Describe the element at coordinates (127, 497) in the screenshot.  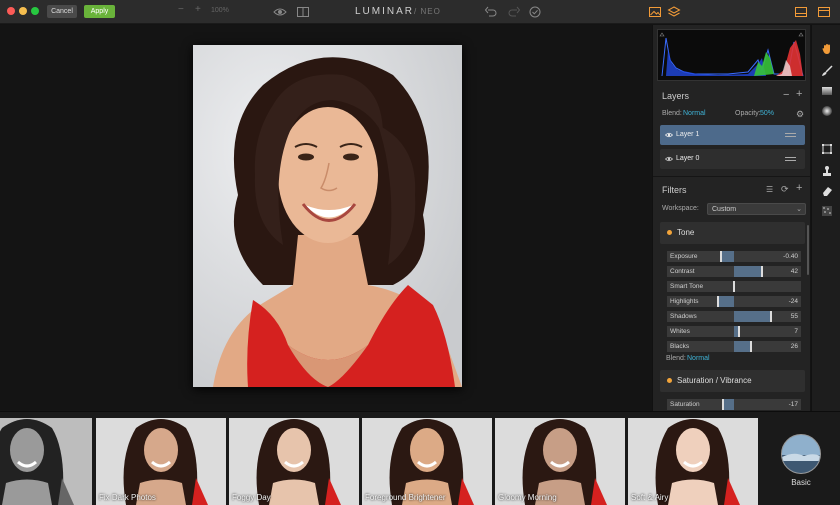
I see `preset-name: Fix Dark Photos` at that location.